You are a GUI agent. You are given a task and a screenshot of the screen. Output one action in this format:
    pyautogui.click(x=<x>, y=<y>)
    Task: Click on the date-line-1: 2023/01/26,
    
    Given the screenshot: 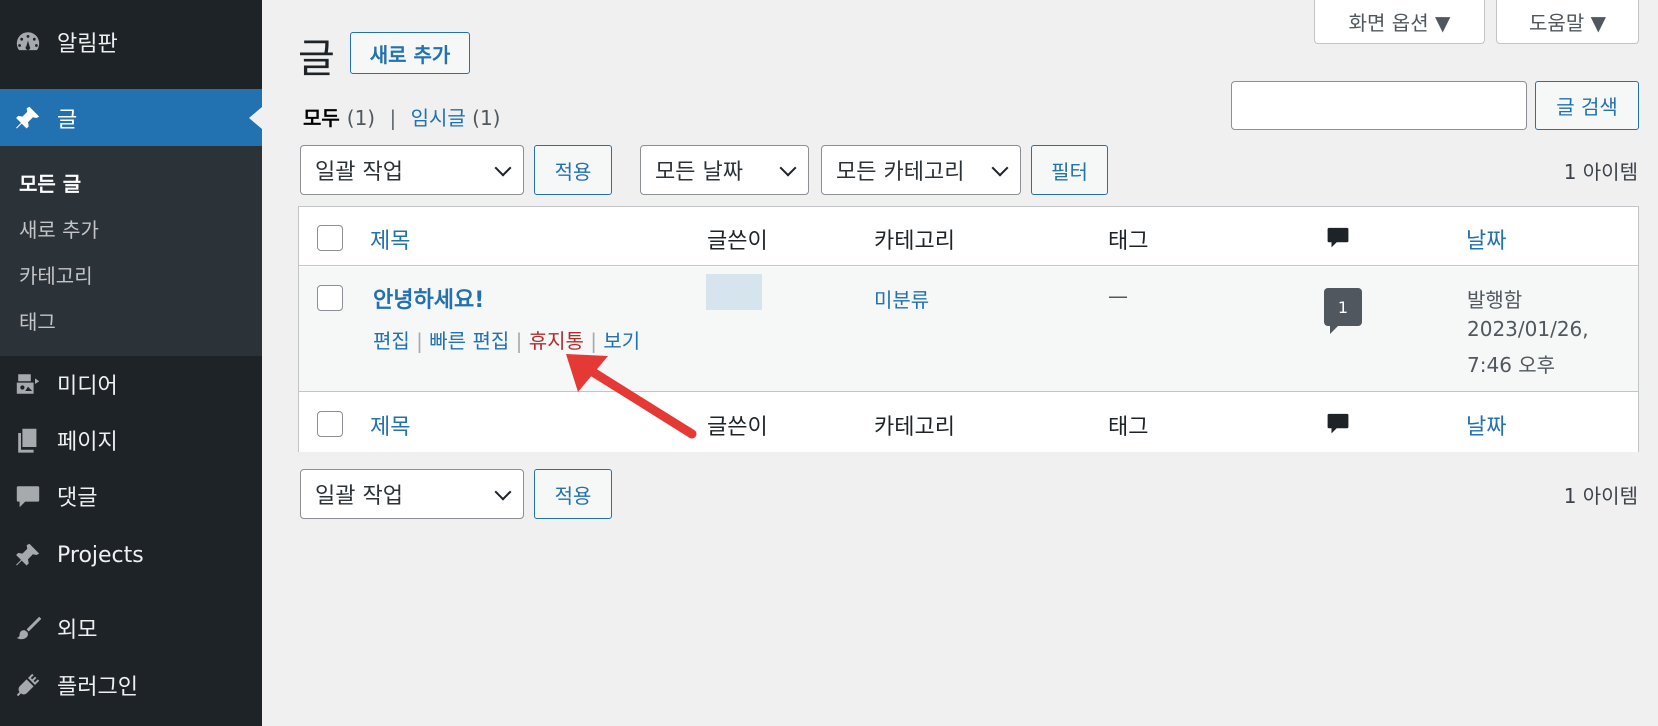 What is the action you would take?
    pyautogui.click(x=1528, y=329)
    